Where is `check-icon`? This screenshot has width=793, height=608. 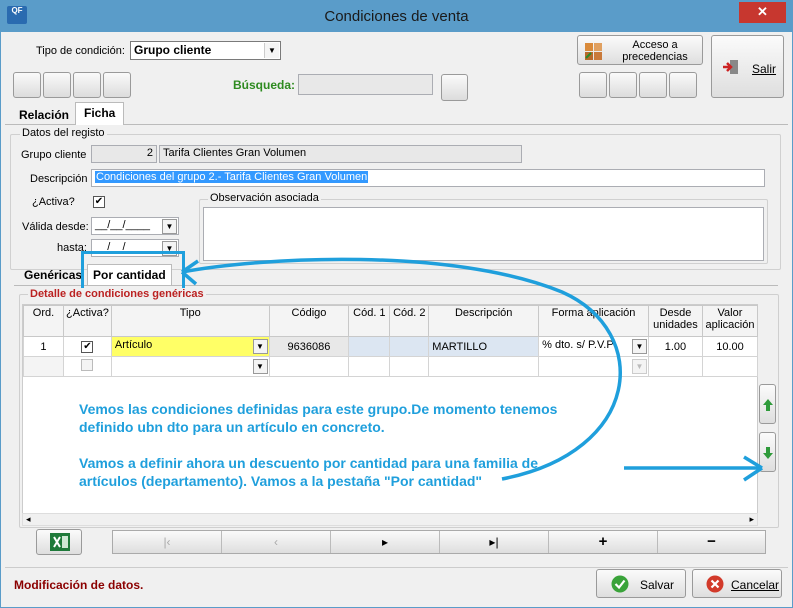 check-icon is located at coordinates (620, 585).